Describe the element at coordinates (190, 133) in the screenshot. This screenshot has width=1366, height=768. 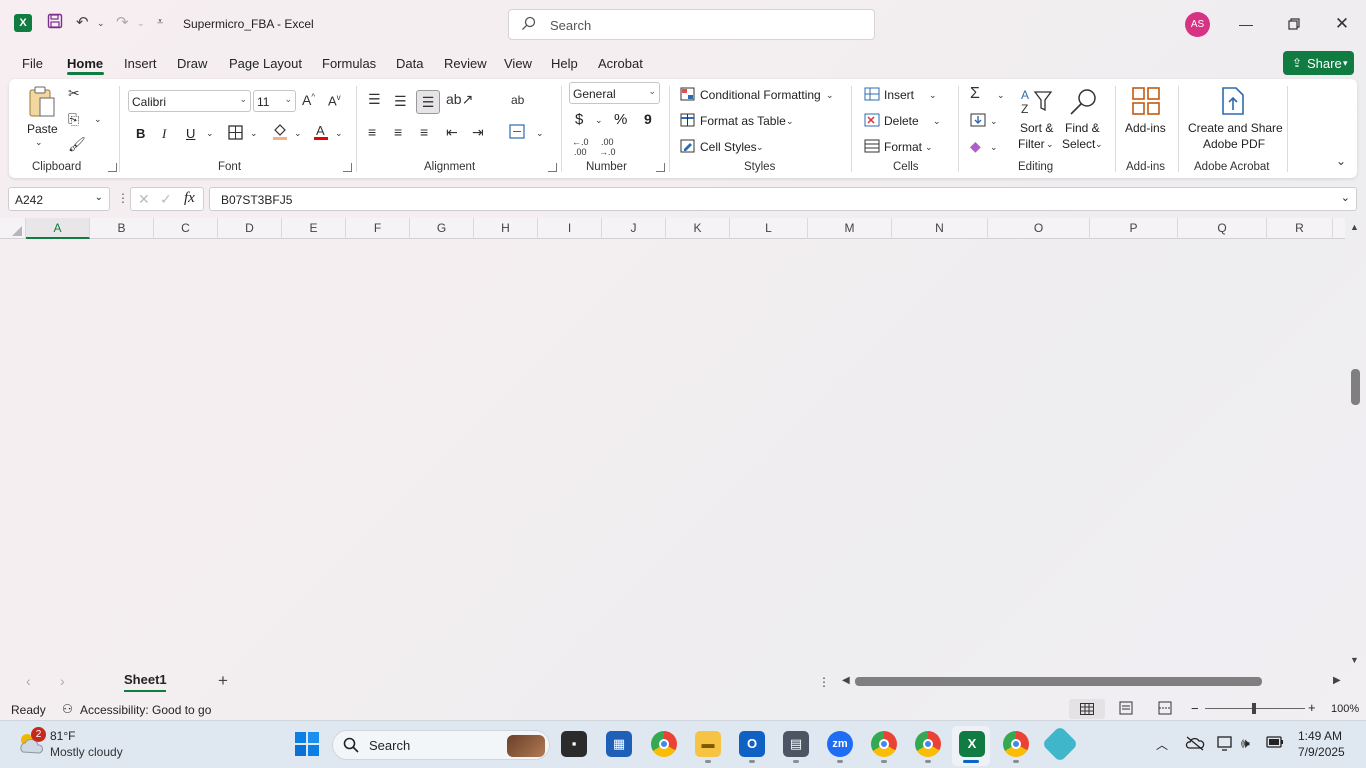
I see `underline-button: U` at that location.